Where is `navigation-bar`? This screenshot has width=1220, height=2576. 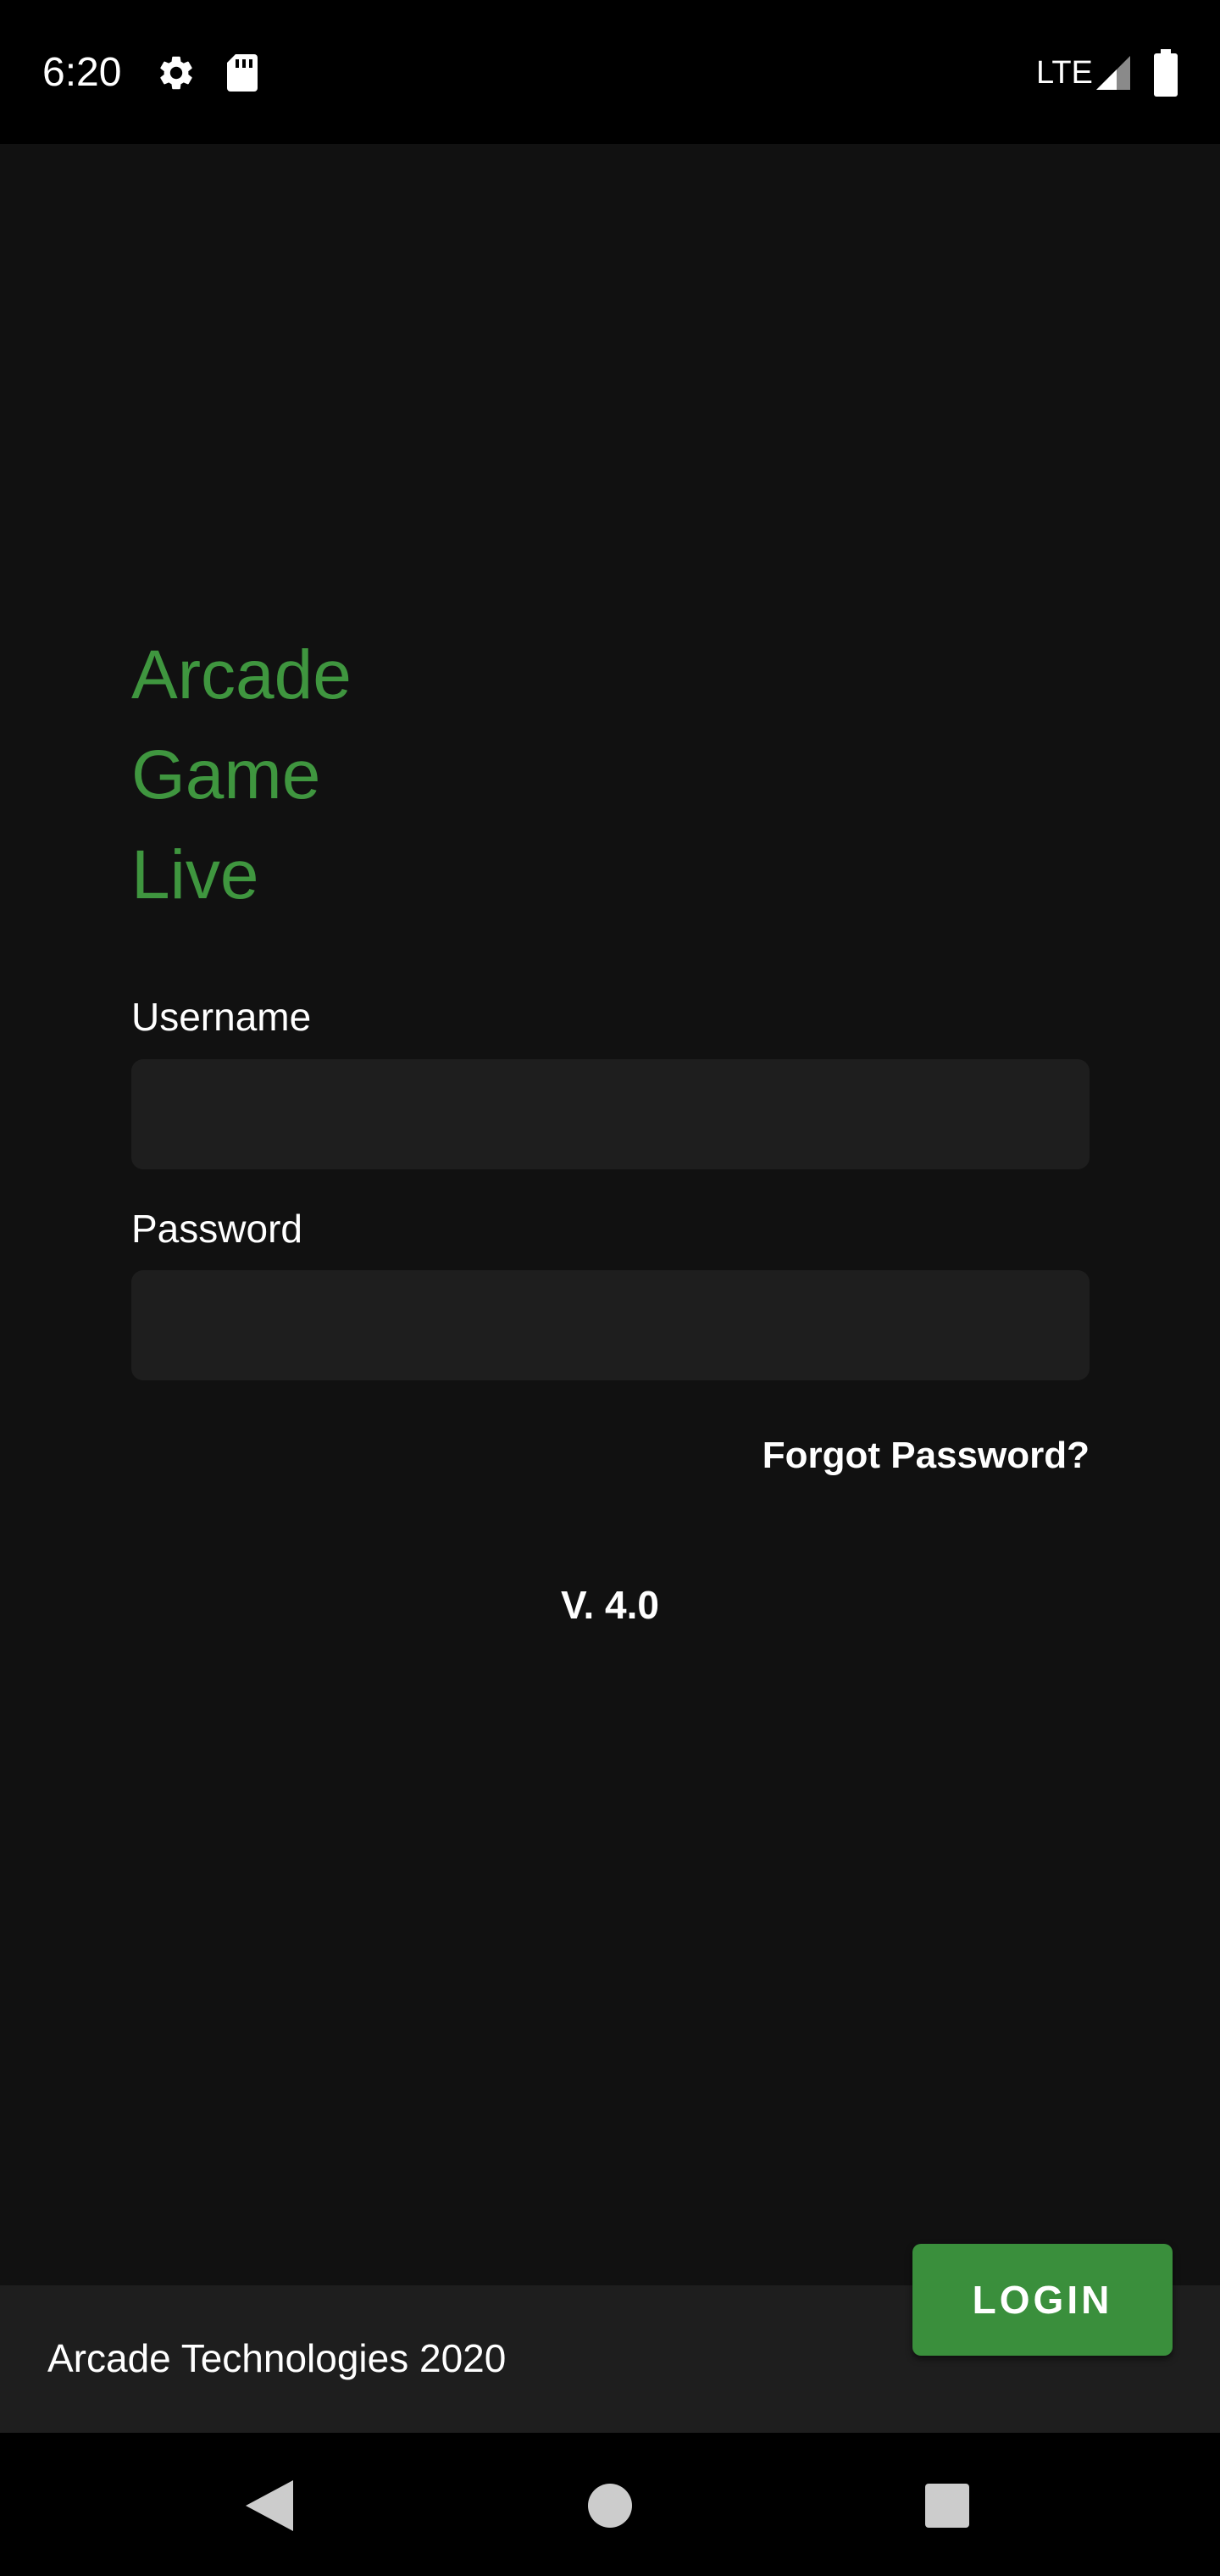 navigation-bar is located at coordinates (610, 2504).